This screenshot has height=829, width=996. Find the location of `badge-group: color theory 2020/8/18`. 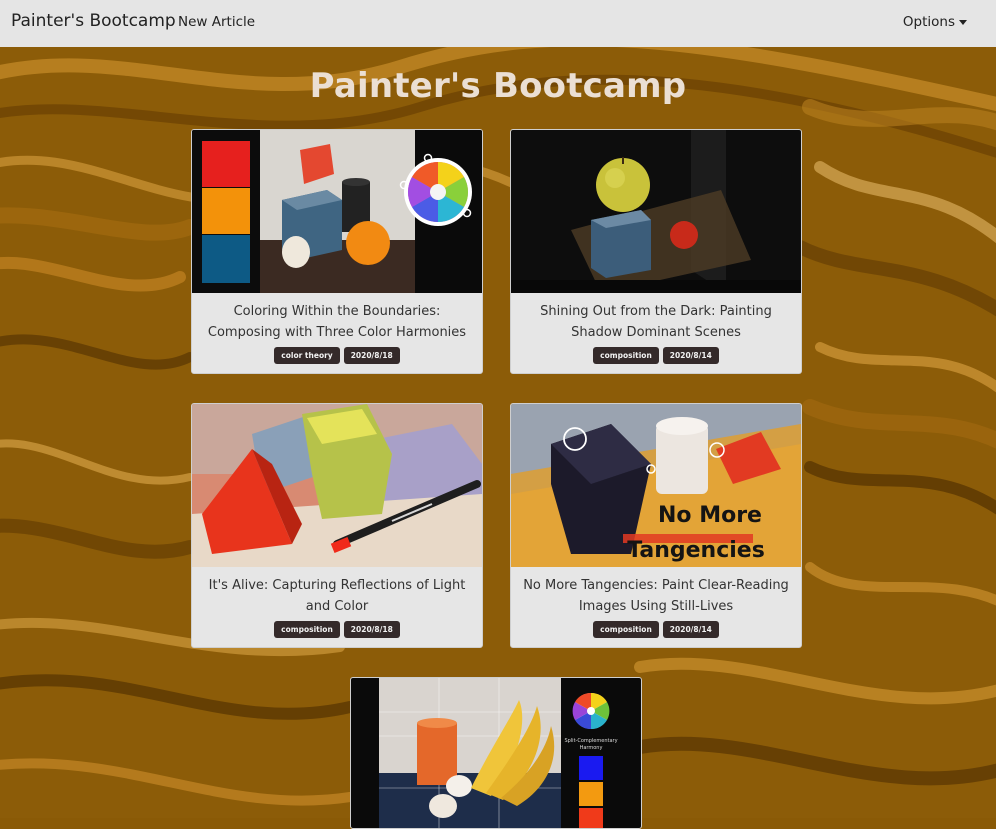

badge-group: color theory 2020/8/18 is located at coordinates (337, 360).